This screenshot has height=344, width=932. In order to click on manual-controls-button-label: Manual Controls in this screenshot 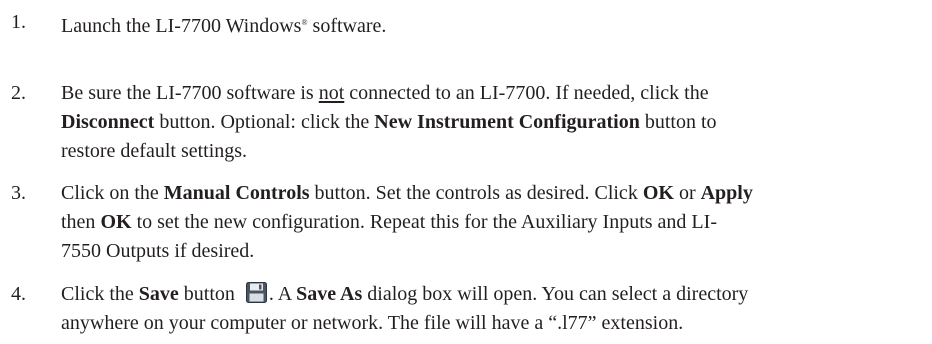, I will do `click(236, 193)`.